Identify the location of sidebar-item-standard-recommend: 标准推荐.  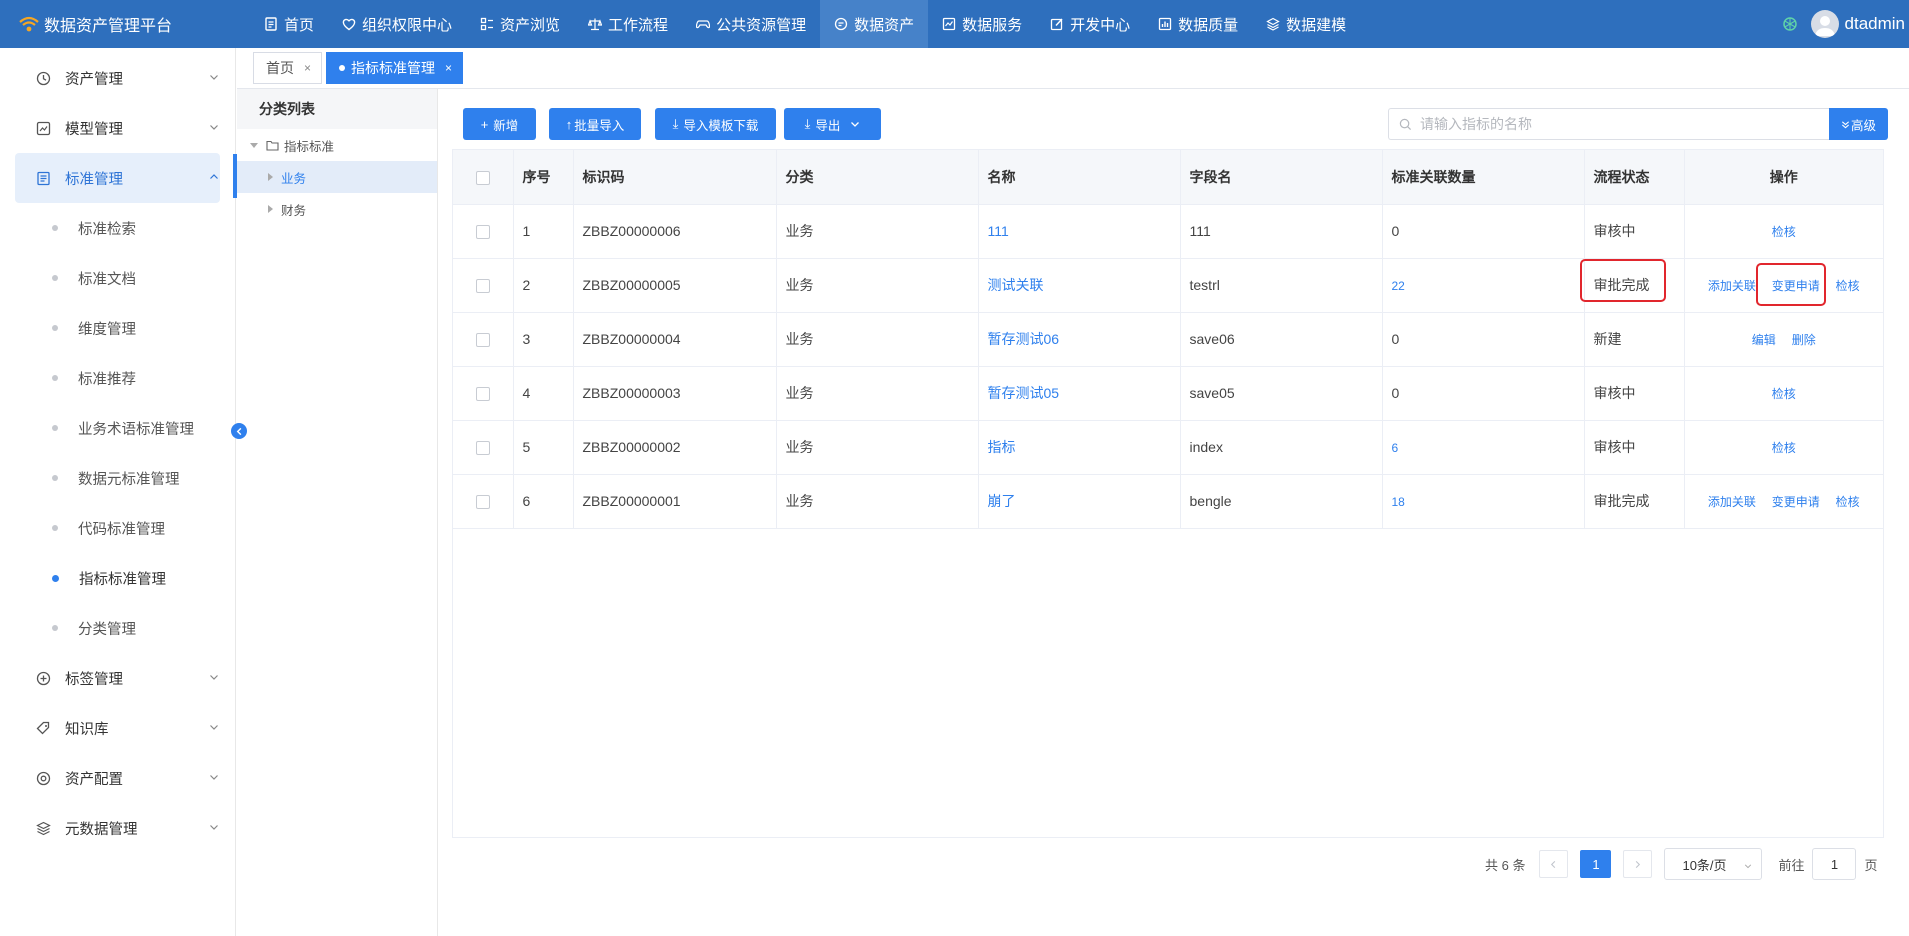
(117, 378).